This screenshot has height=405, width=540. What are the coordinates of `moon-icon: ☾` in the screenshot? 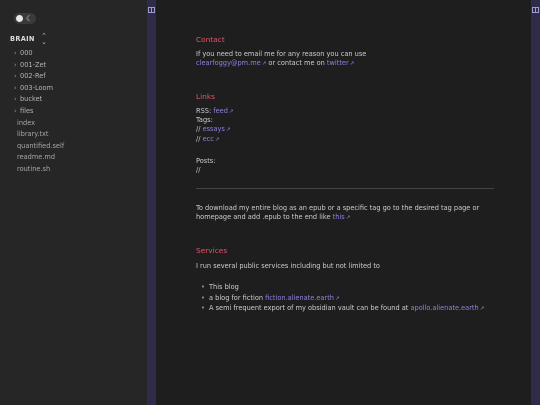 It's located at (29, 18).